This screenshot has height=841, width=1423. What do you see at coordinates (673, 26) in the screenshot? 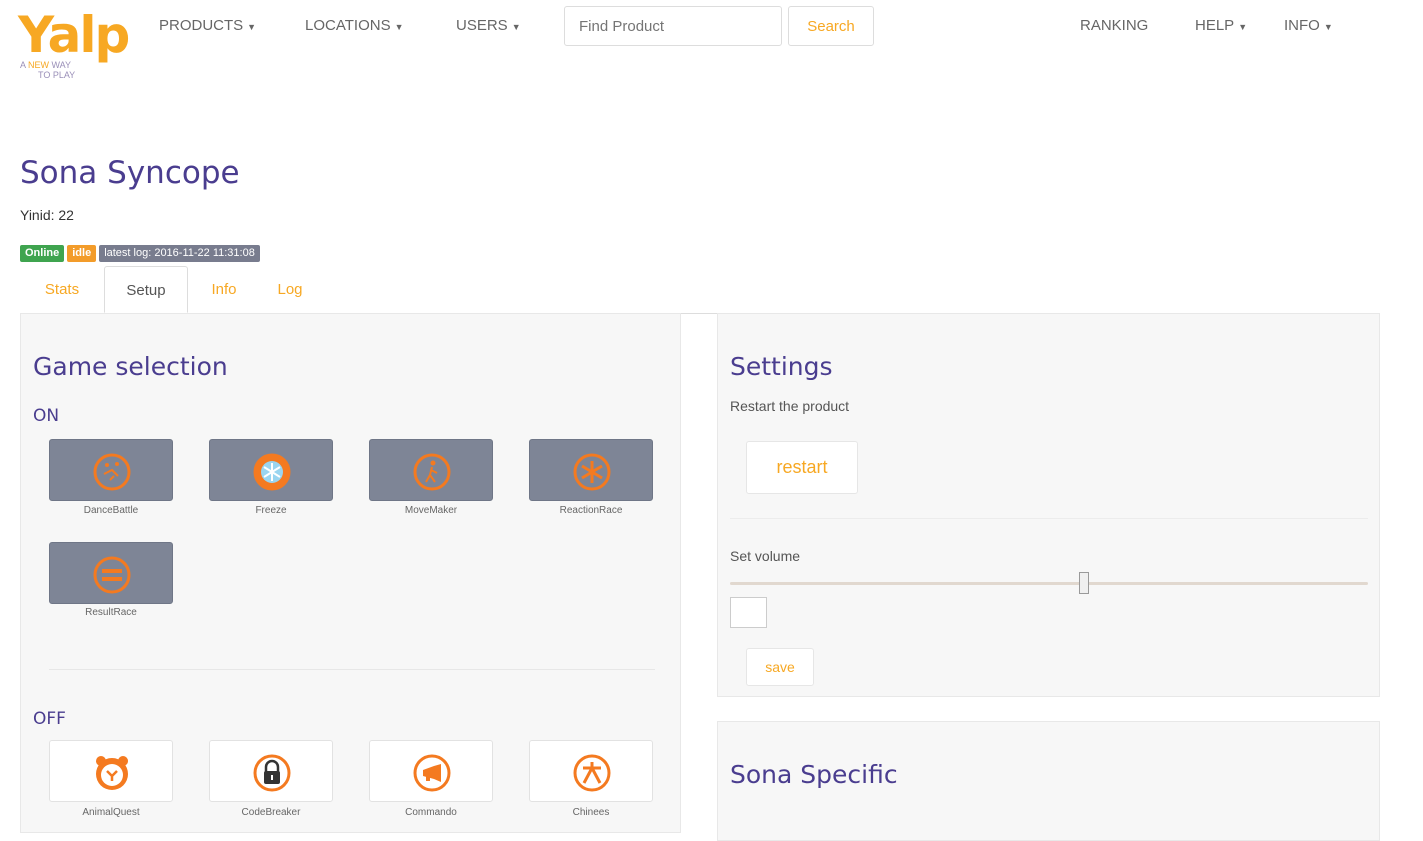
I see `search-input` at bounding box center [673, 26].